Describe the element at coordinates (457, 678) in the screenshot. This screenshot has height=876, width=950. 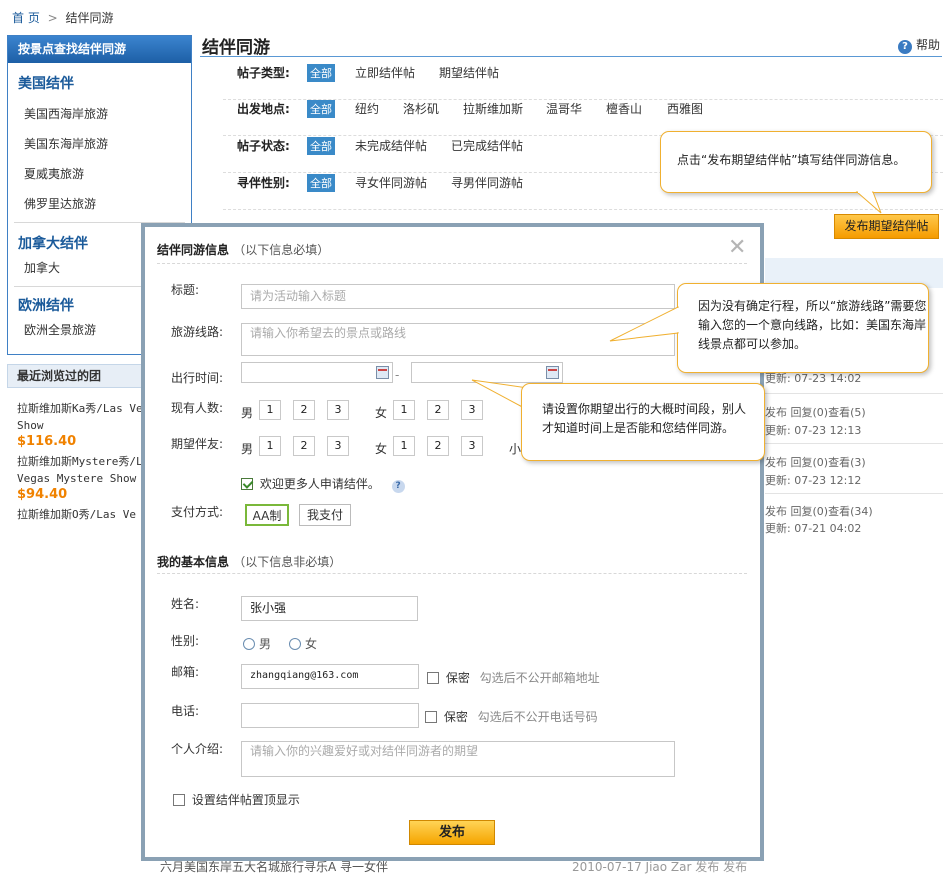
I see `email-private-label: 保密` at that location.